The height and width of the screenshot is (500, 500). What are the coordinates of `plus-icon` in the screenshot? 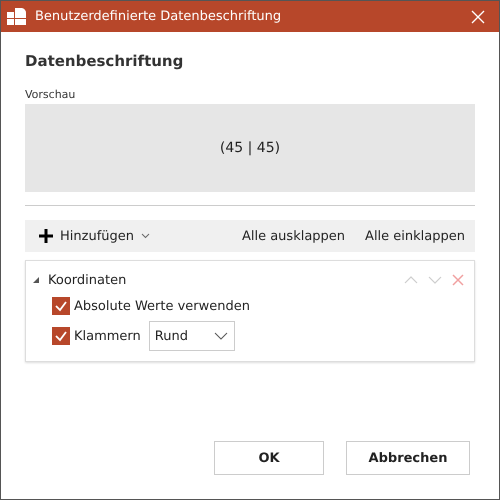 It's located at (46, 236).